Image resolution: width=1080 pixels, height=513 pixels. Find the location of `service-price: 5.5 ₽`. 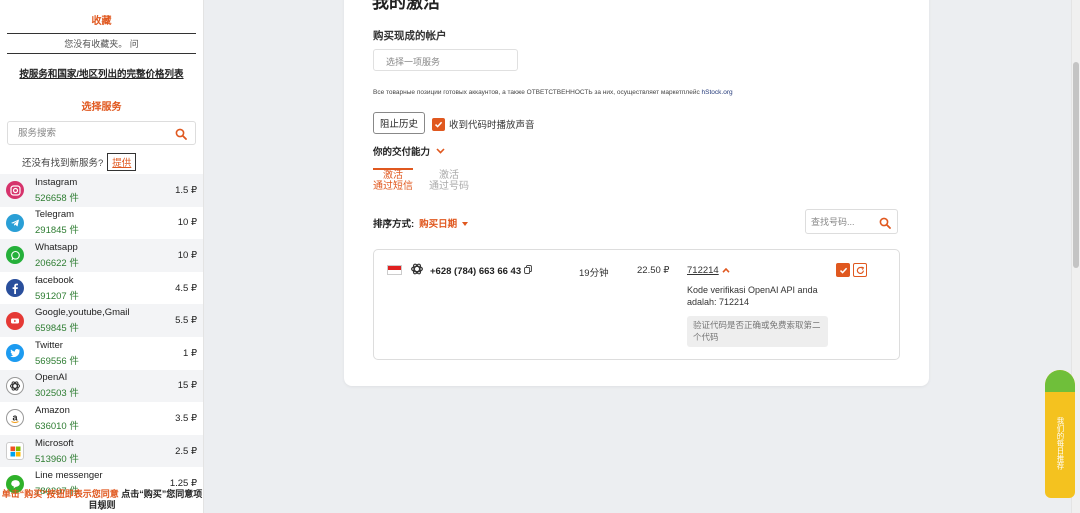

service-price: 5.5 ₽ is located at coordinates (186, 321).